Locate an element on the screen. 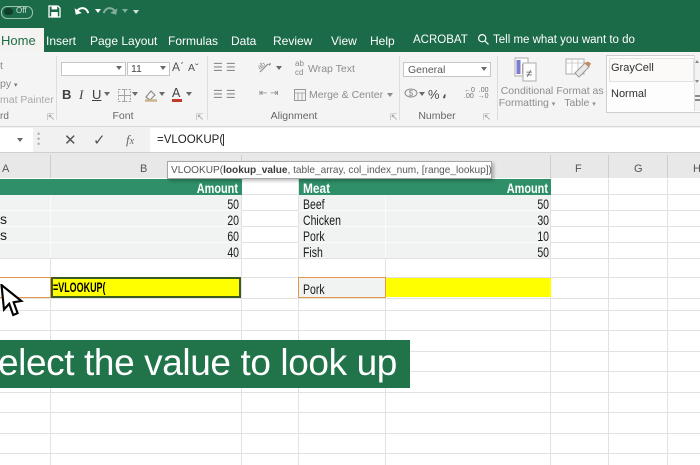 The image size is (700, 465). svg-text: ab is located at coordinates (262, 66).